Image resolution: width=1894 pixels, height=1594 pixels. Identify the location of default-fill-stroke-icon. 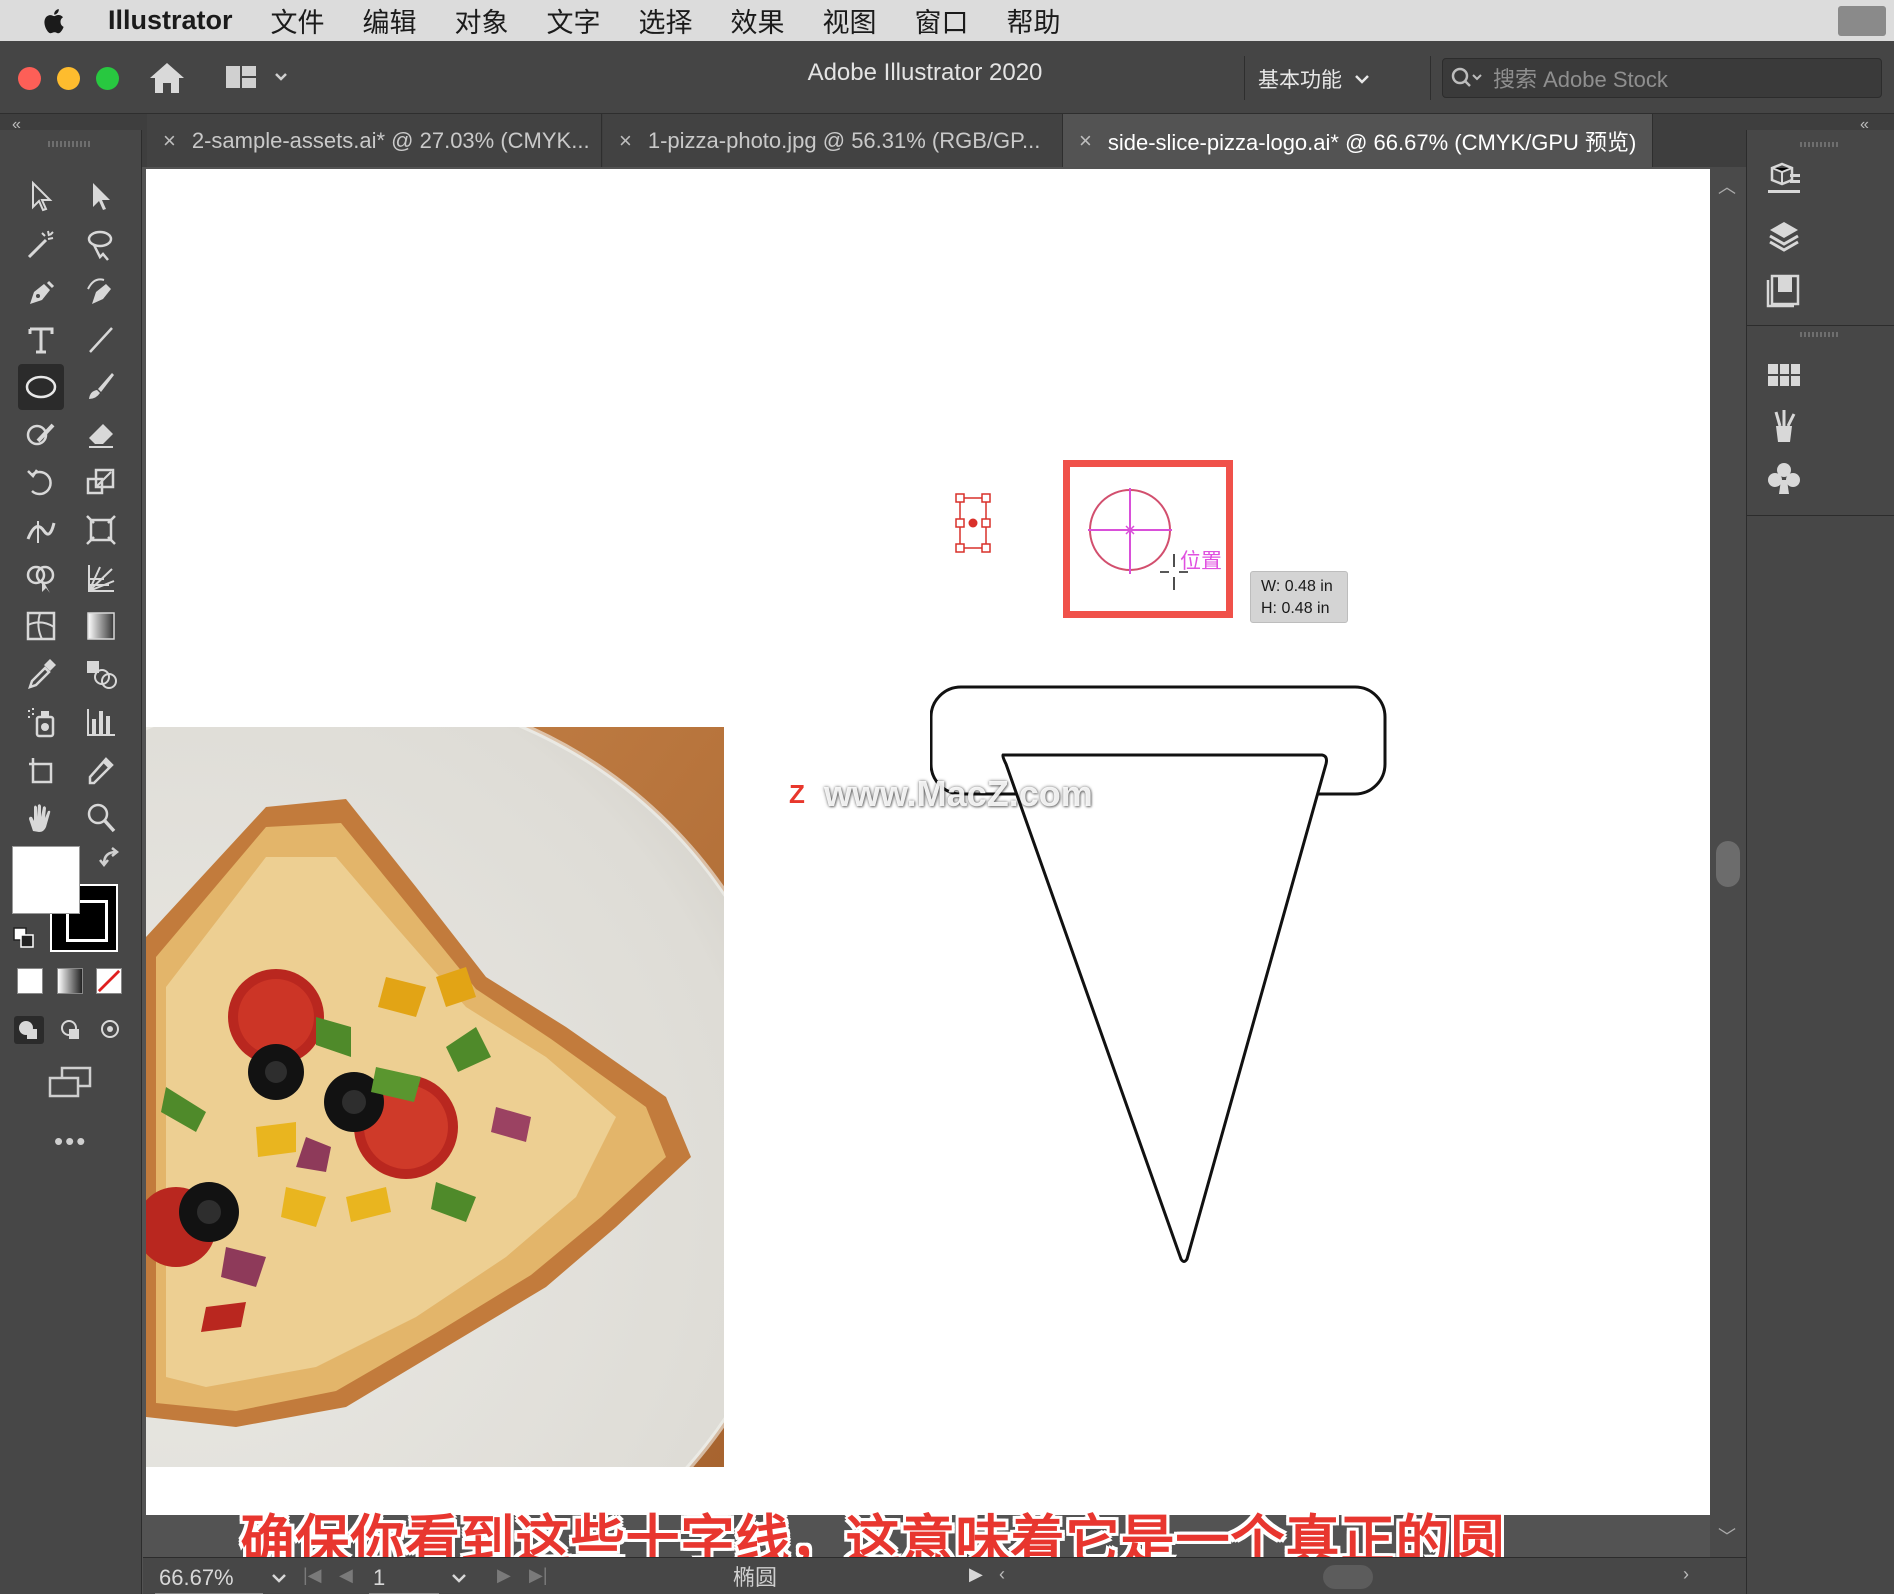
(24, 938).